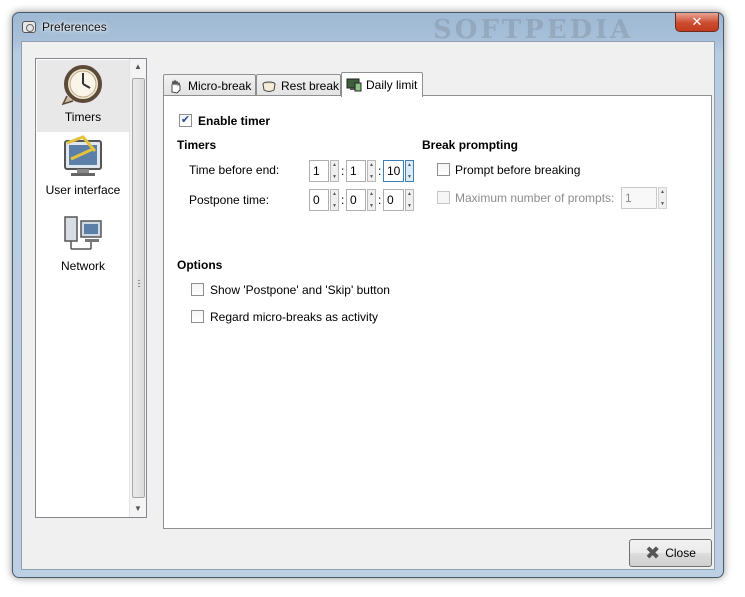  I want to click on timers-heading: Timers, so click(197, 145).